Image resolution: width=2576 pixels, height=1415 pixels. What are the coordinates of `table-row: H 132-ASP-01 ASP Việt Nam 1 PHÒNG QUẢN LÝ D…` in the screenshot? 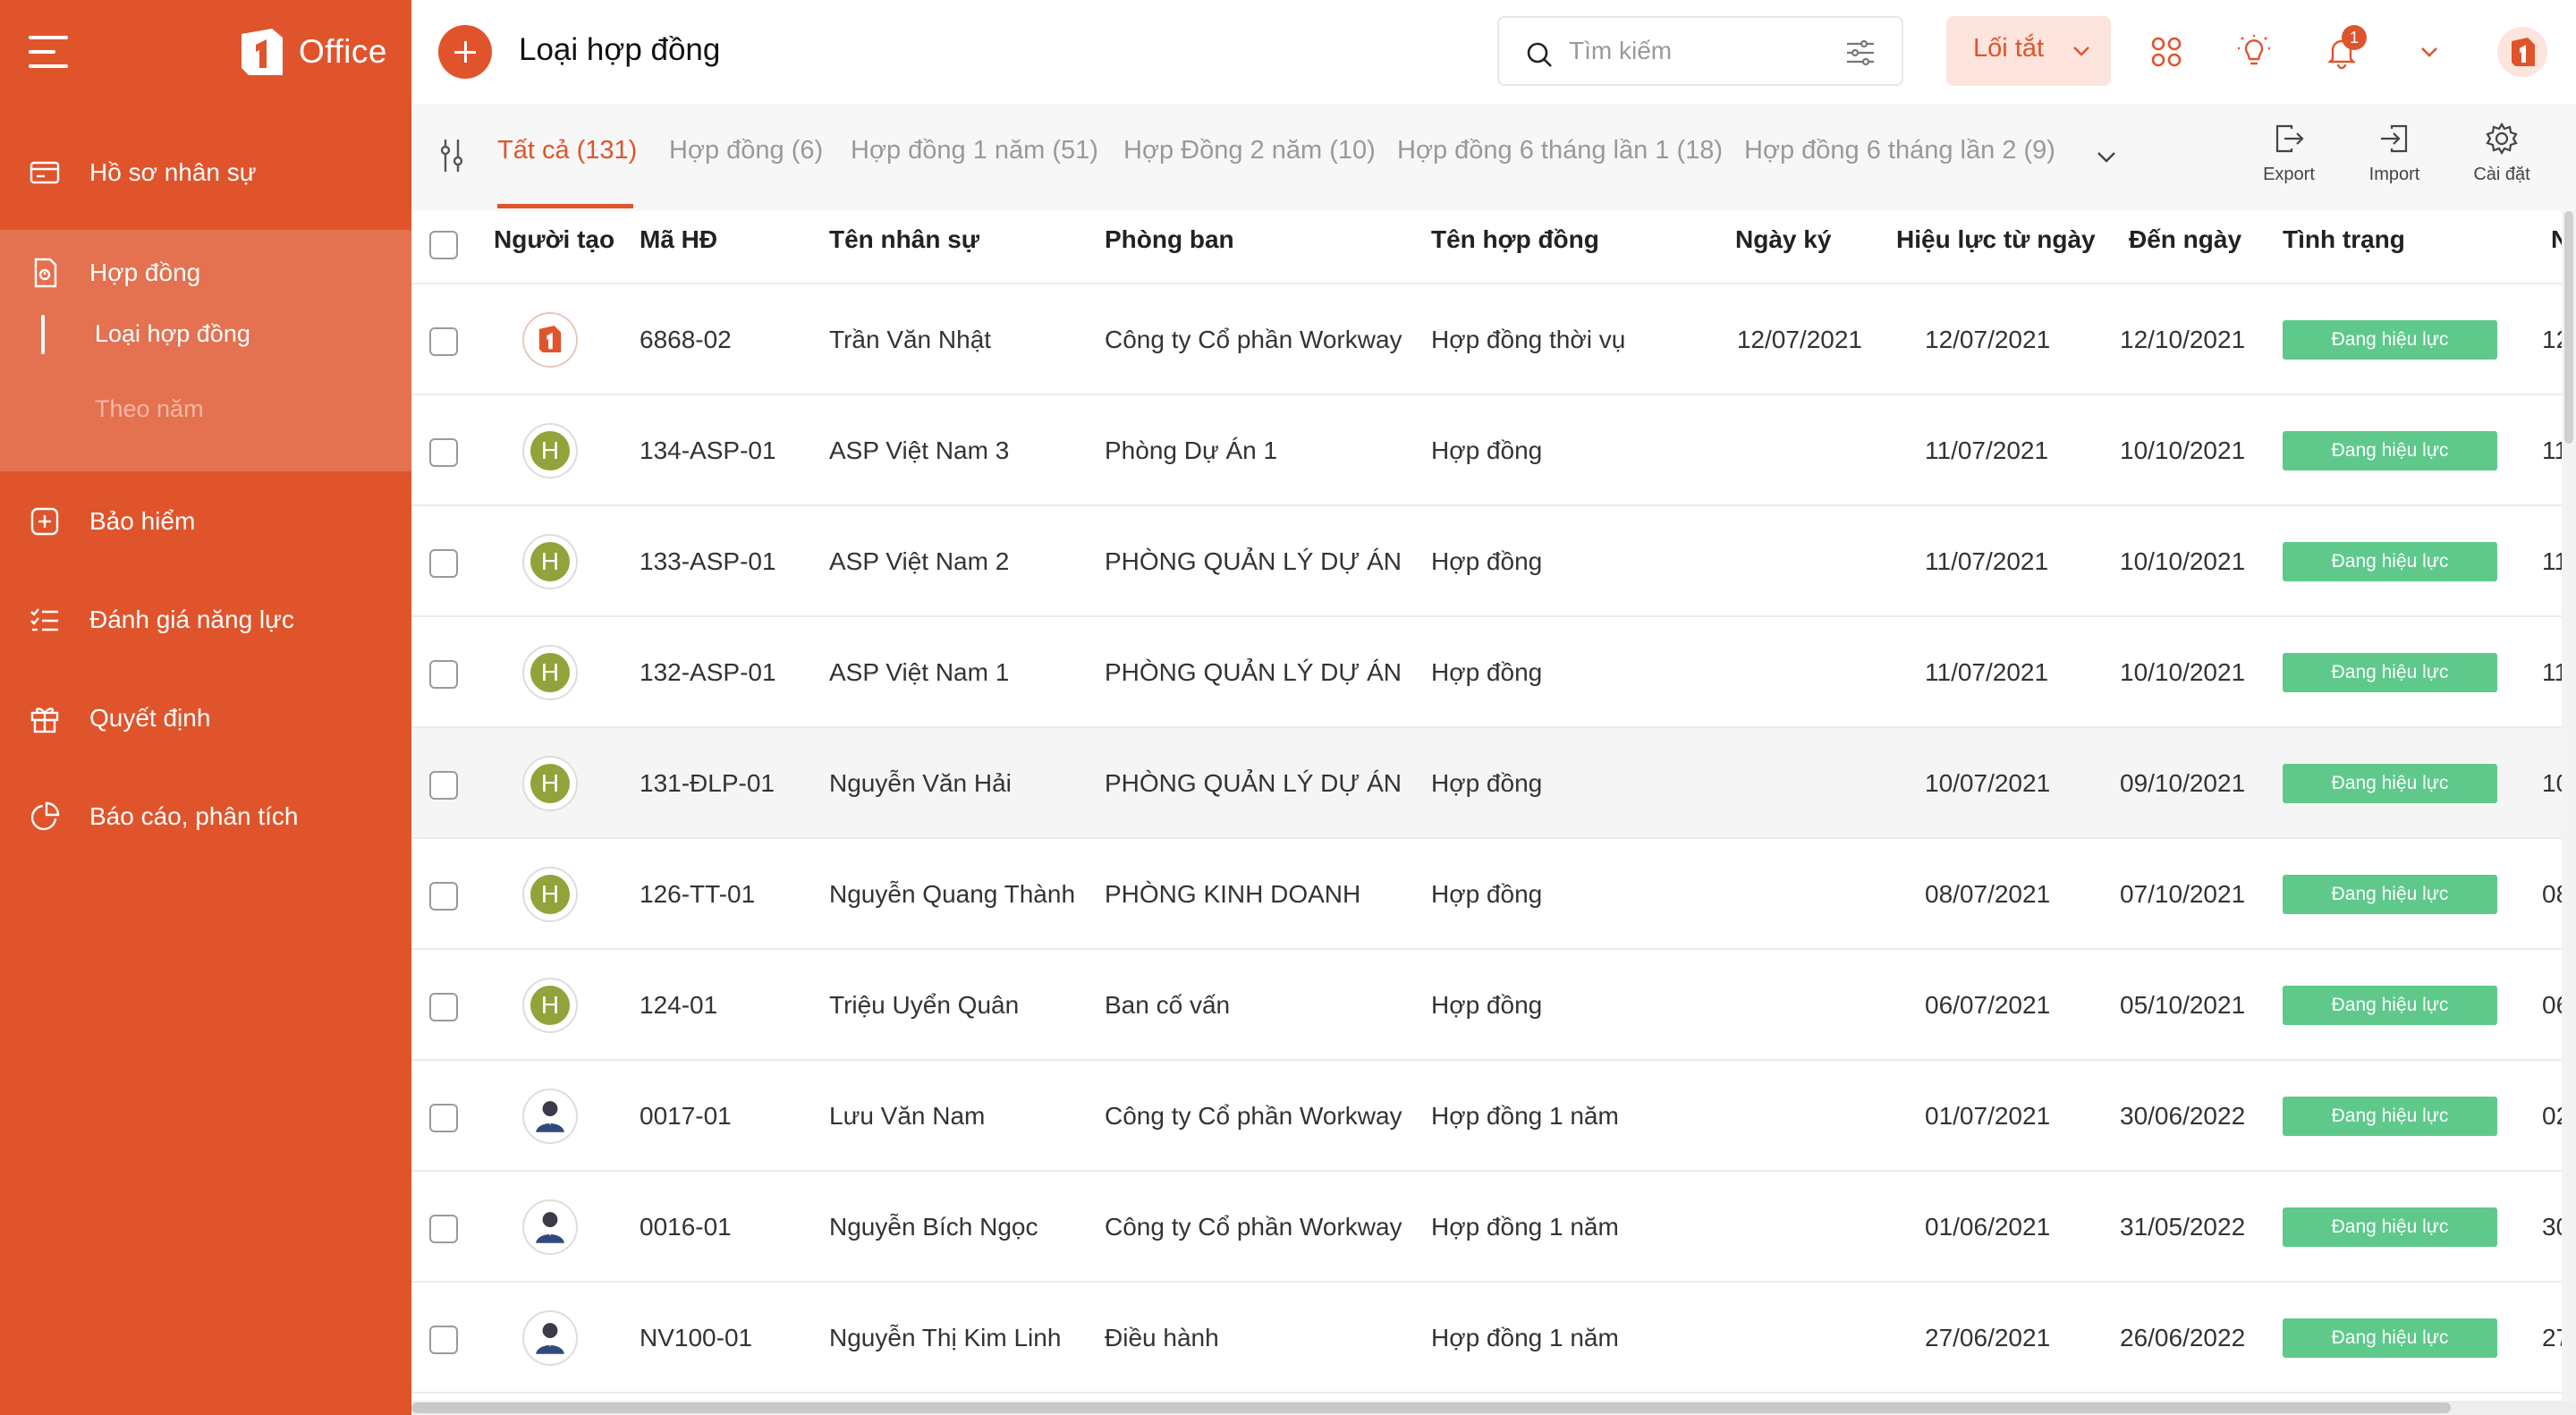 It's located at (1493, 673).